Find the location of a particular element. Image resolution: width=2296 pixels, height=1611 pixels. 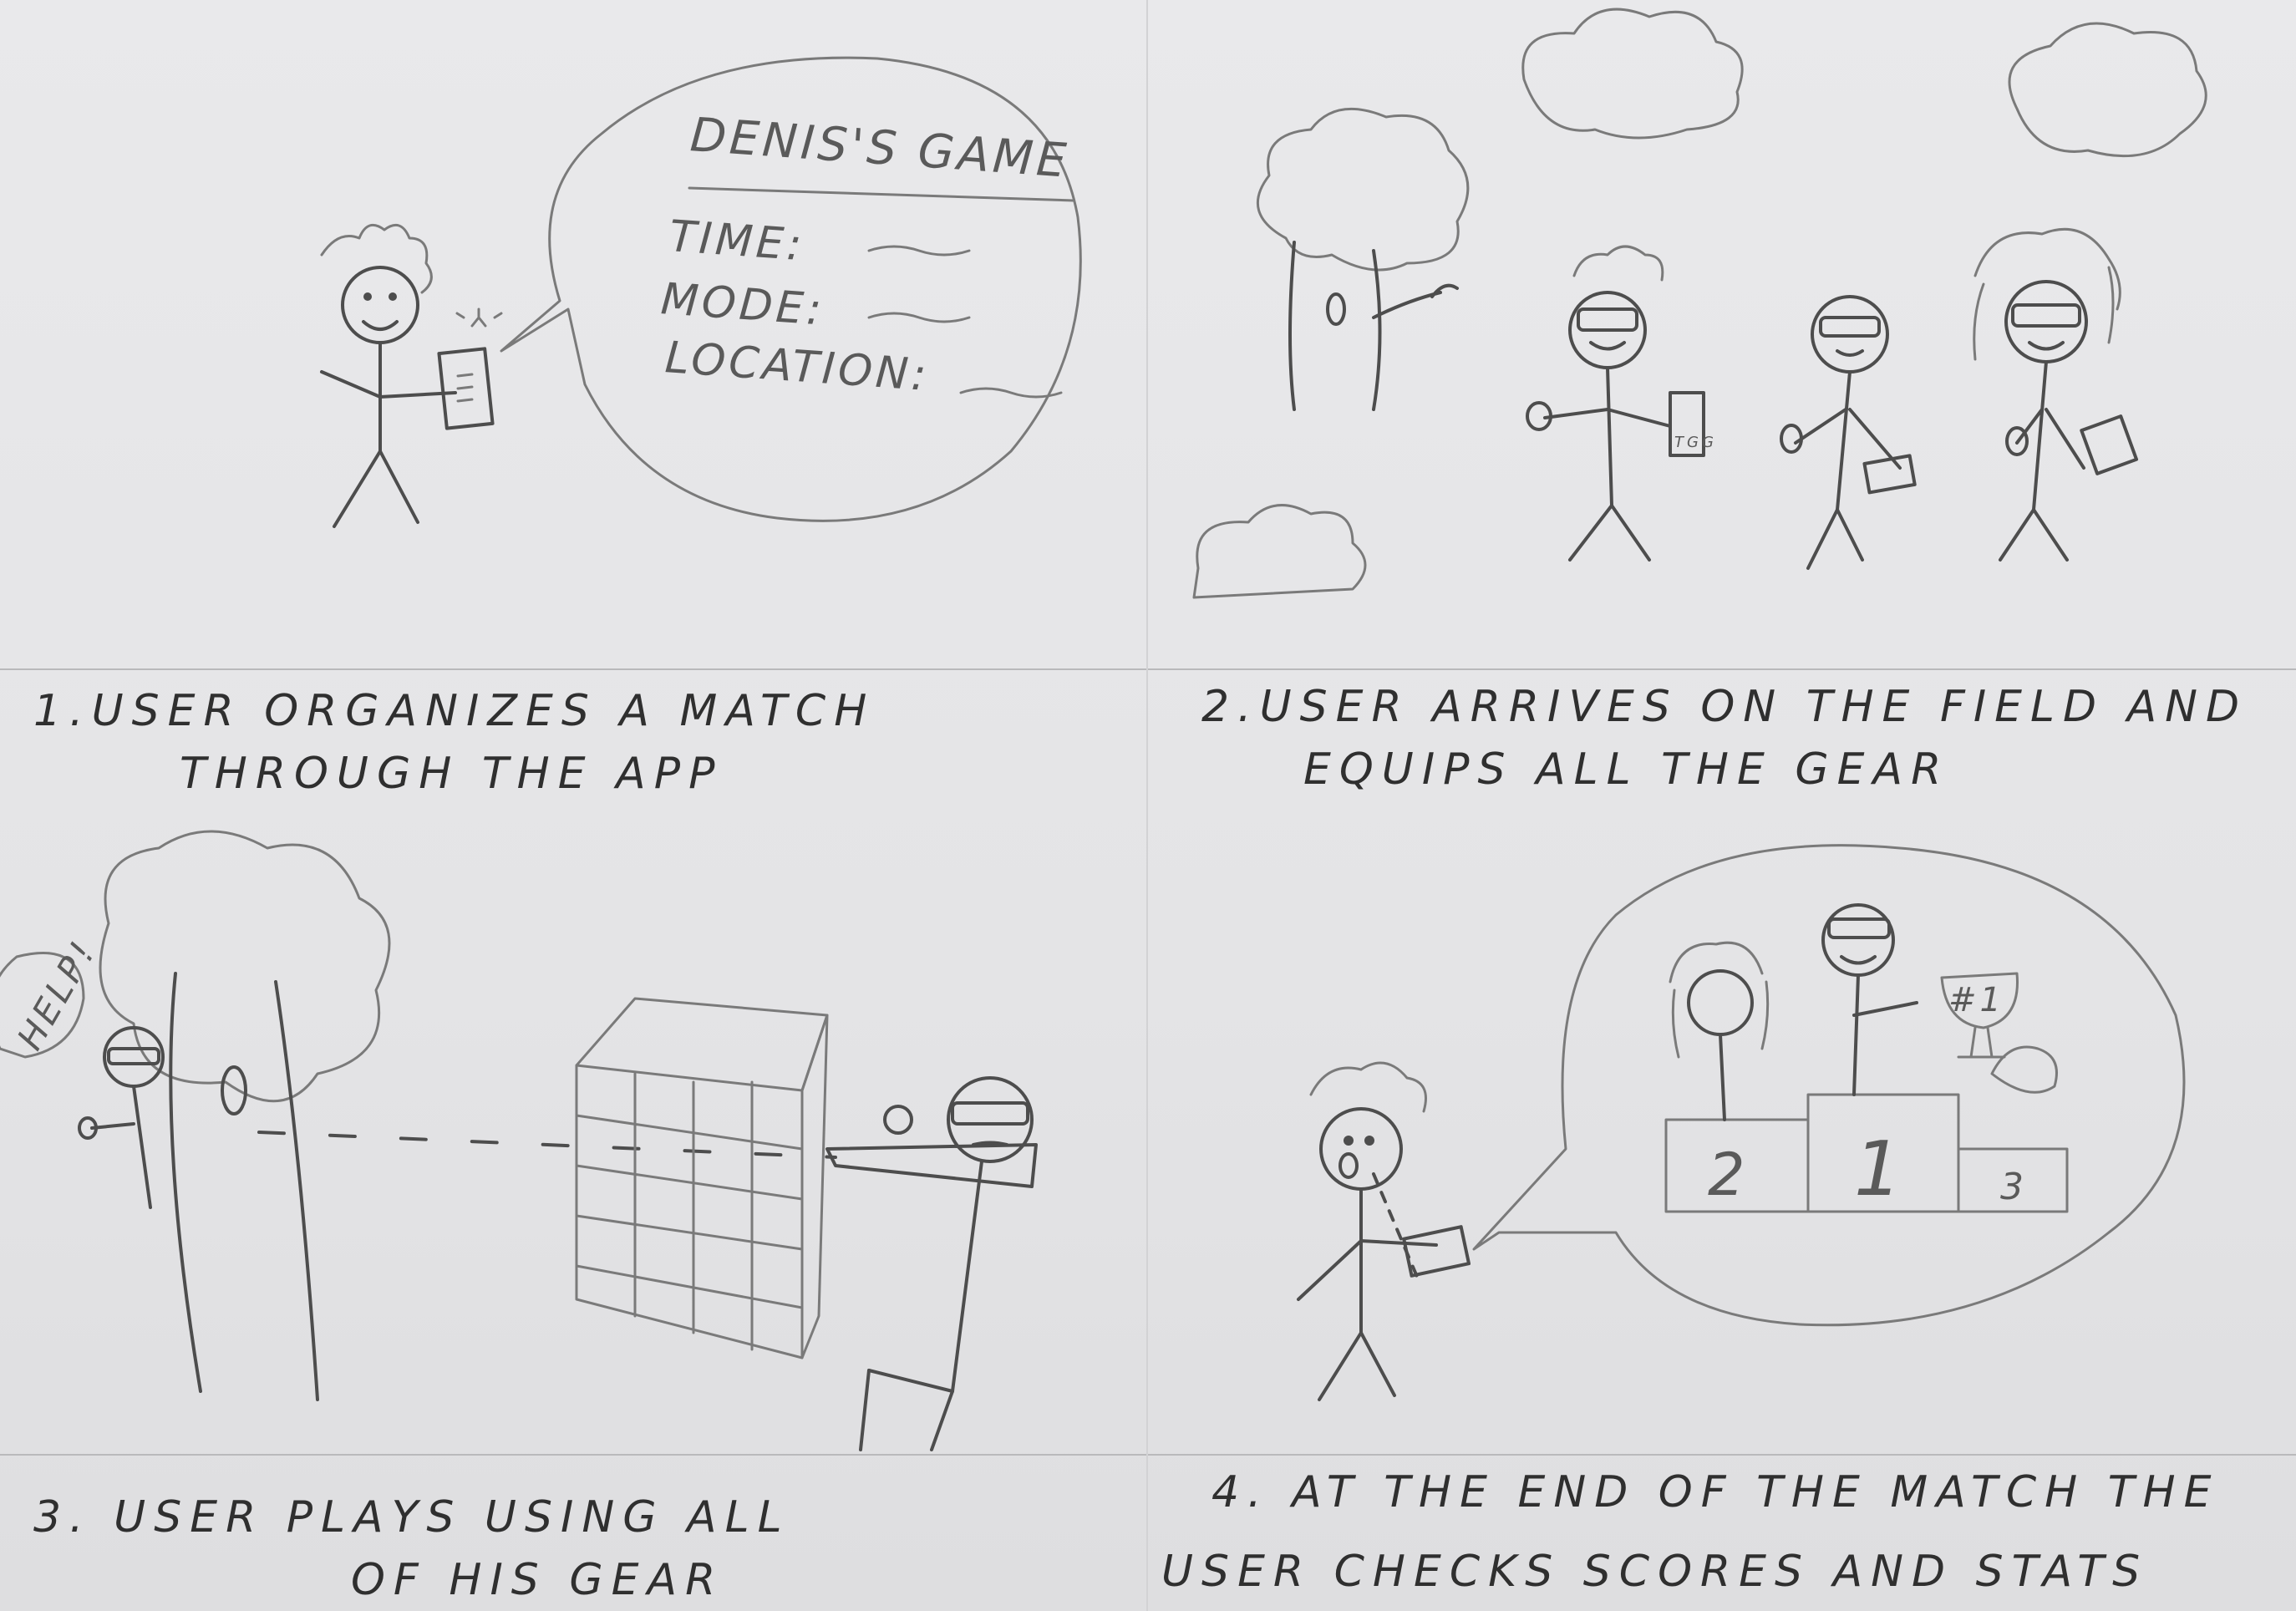

phone-icon is located at coordinates (470, 369).